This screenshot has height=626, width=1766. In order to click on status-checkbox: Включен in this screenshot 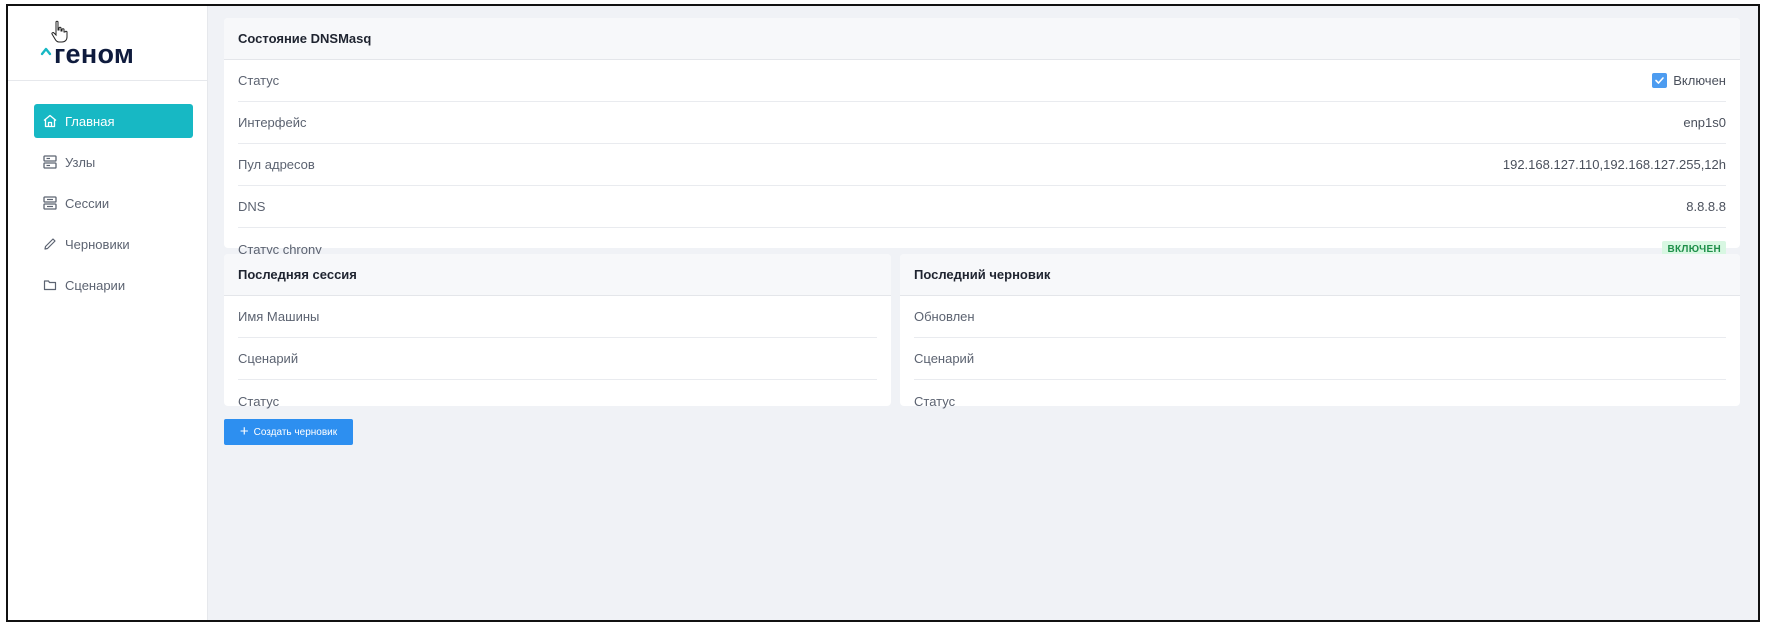, I will do `click(1689, 80)`.